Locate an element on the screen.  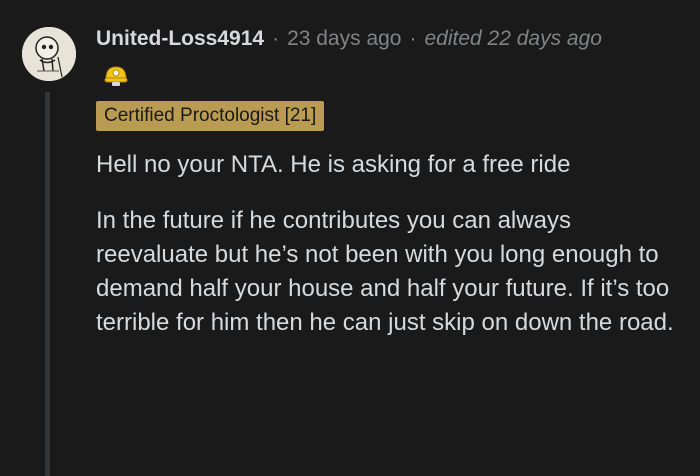
timestamp: 23 days ago is located at coordinates (344, 39).